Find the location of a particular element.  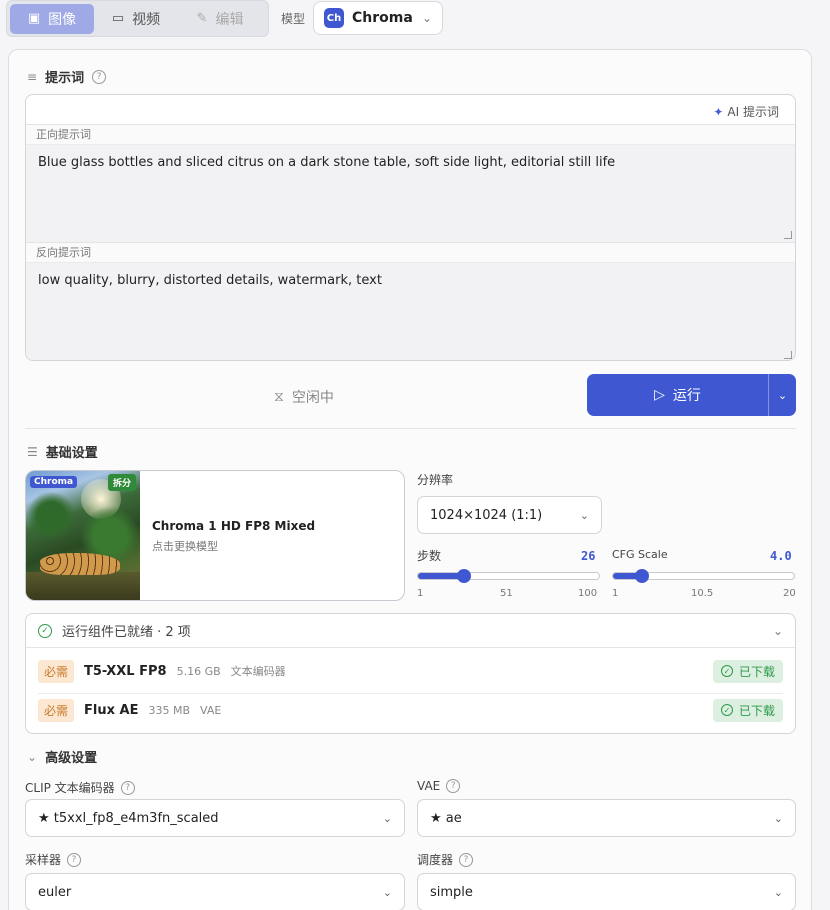

model-label: 模型 is located at coordinates (293, 19).